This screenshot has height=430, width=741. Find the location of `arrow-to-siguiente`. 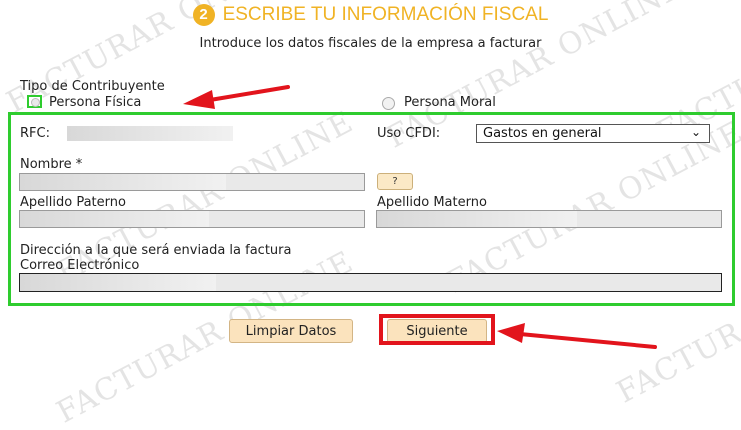

arrow-to-siguiente is located at coordinates (577, 336).